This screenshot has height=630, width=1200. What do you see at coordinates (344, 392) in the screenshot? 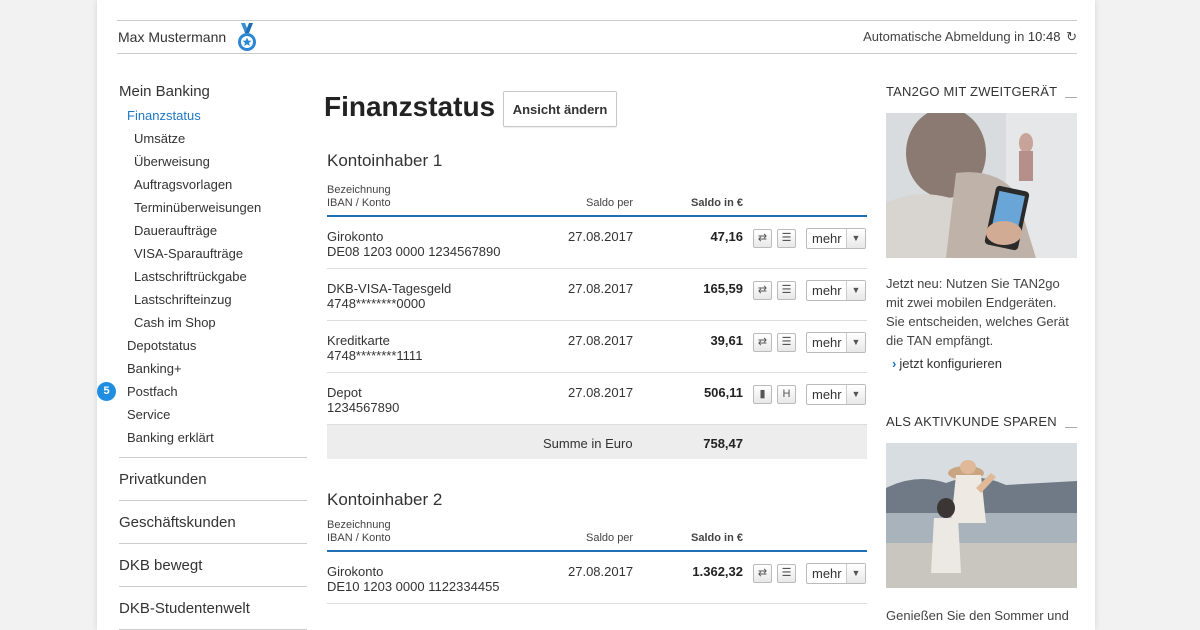
I see `account-title: Depot` at bounding box center [344, 392].